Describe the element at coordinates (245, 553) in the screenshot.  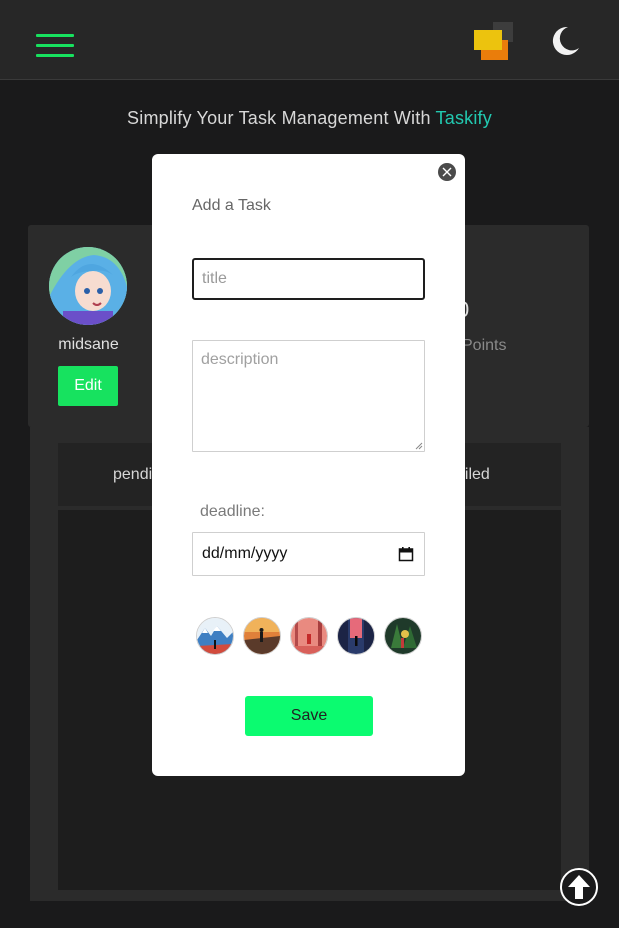
I see `date-value: dd/mm/yyyy` at that location.